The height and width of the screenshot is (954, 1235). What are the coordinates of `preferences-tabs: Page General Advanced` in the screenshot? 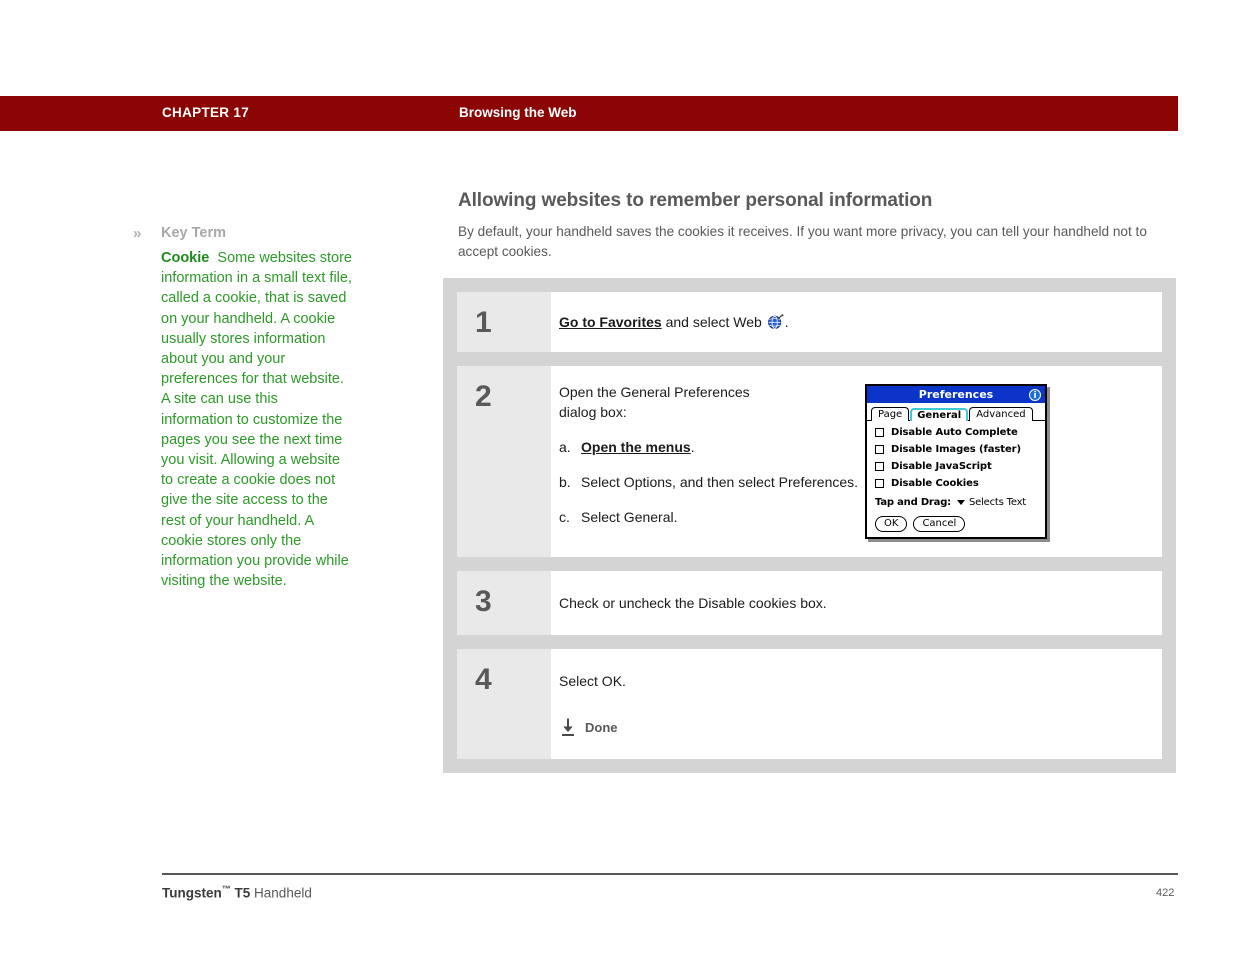 It's located at (956, 412).